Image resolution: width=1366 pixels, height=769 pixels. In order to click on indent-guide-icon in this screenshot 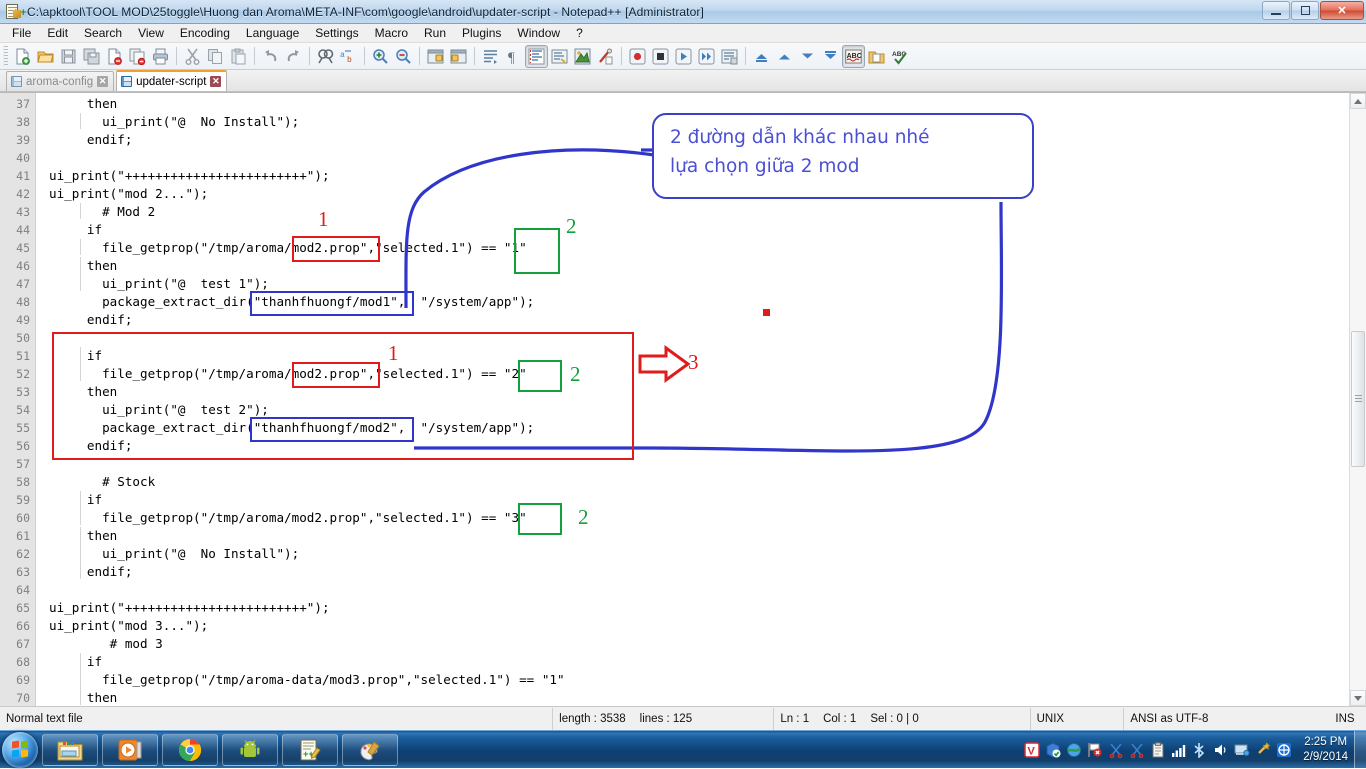, I will do `click(536, 56)`.